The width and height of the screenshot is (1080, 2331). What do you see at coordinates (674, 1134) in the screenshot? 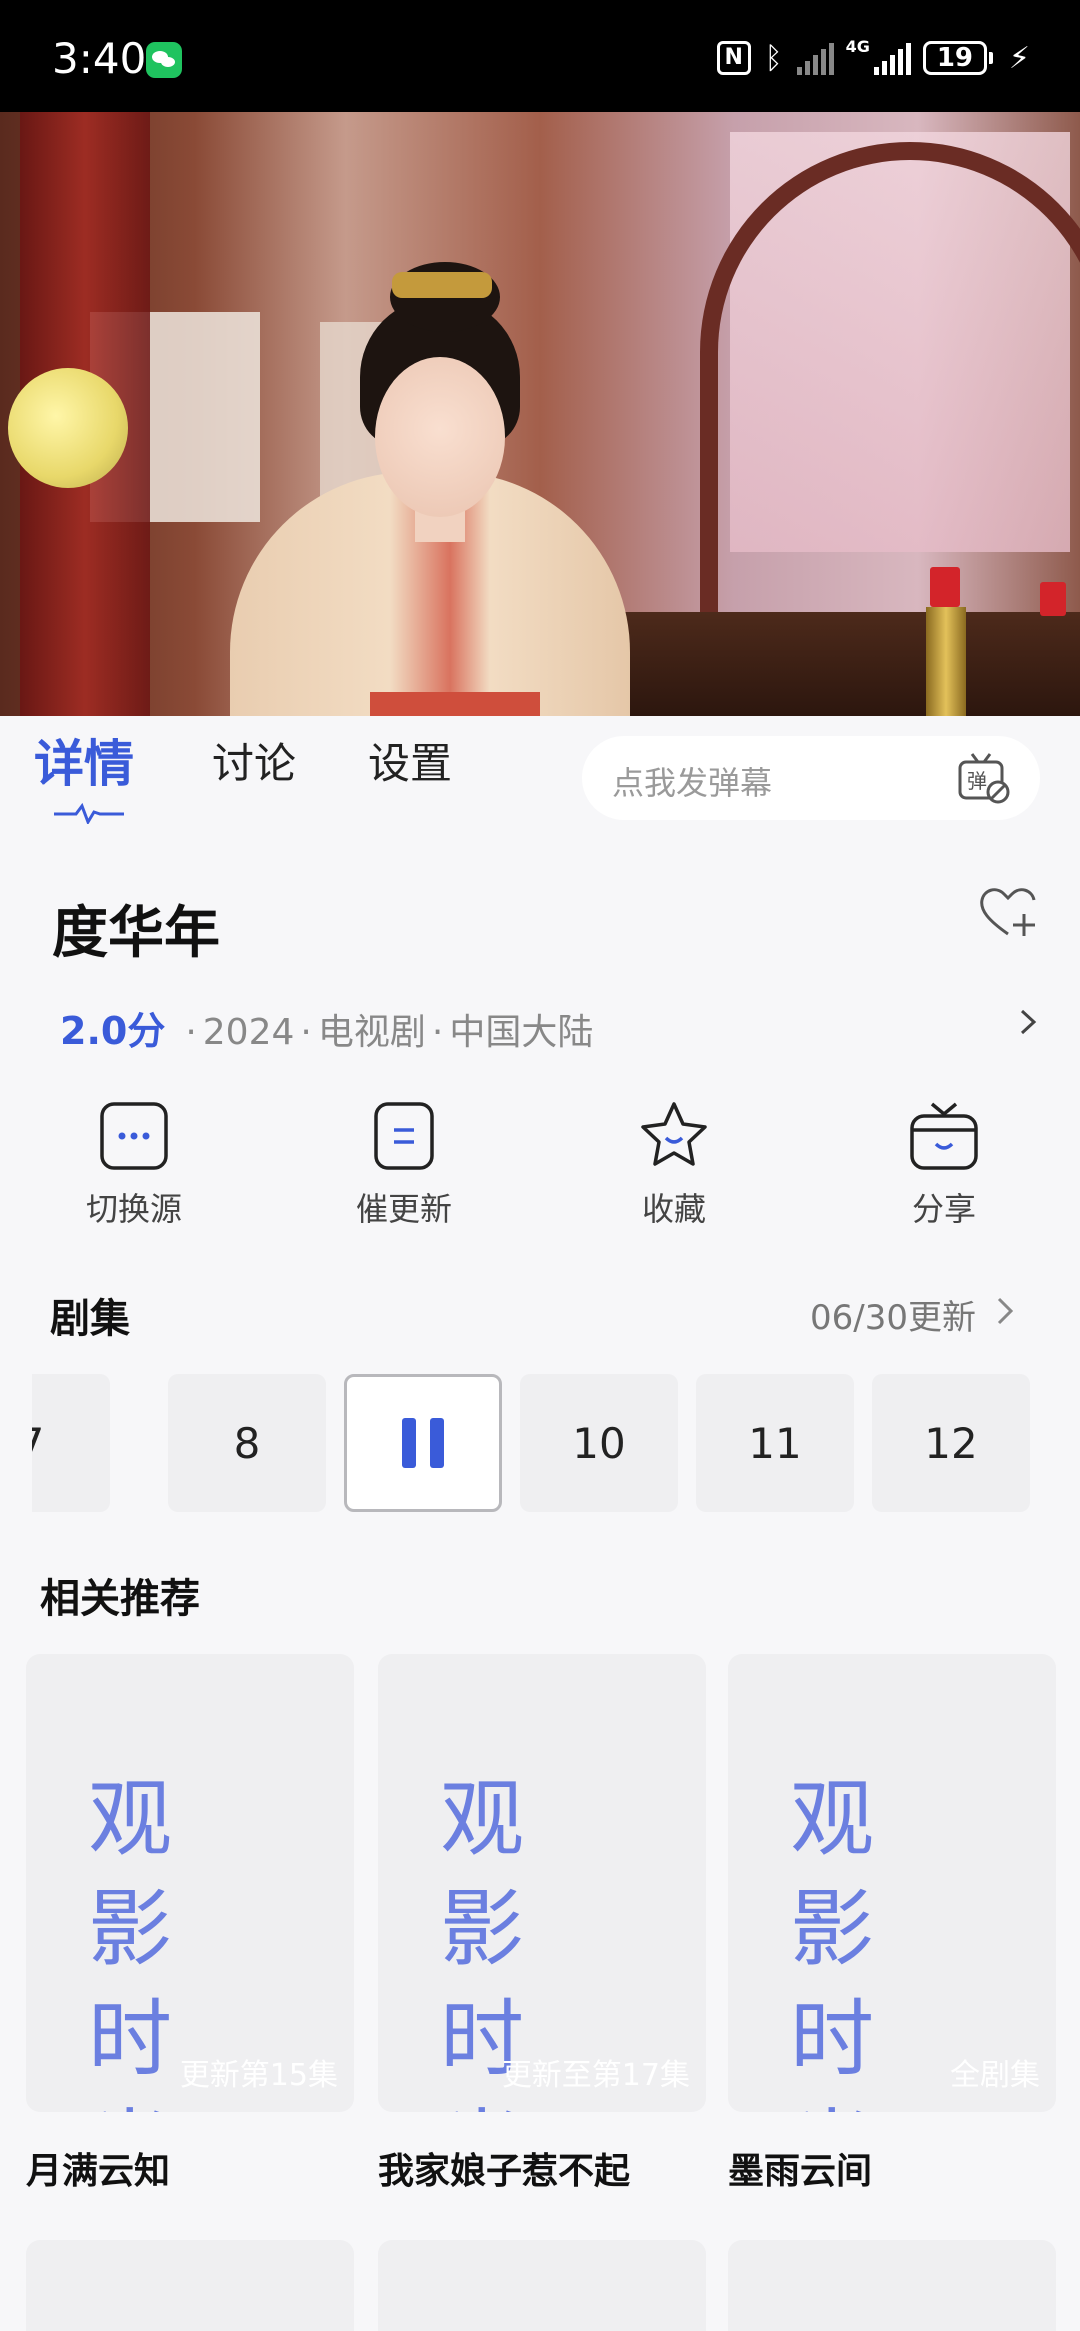
I see `star-icon` at bounding box center [674, 1134].